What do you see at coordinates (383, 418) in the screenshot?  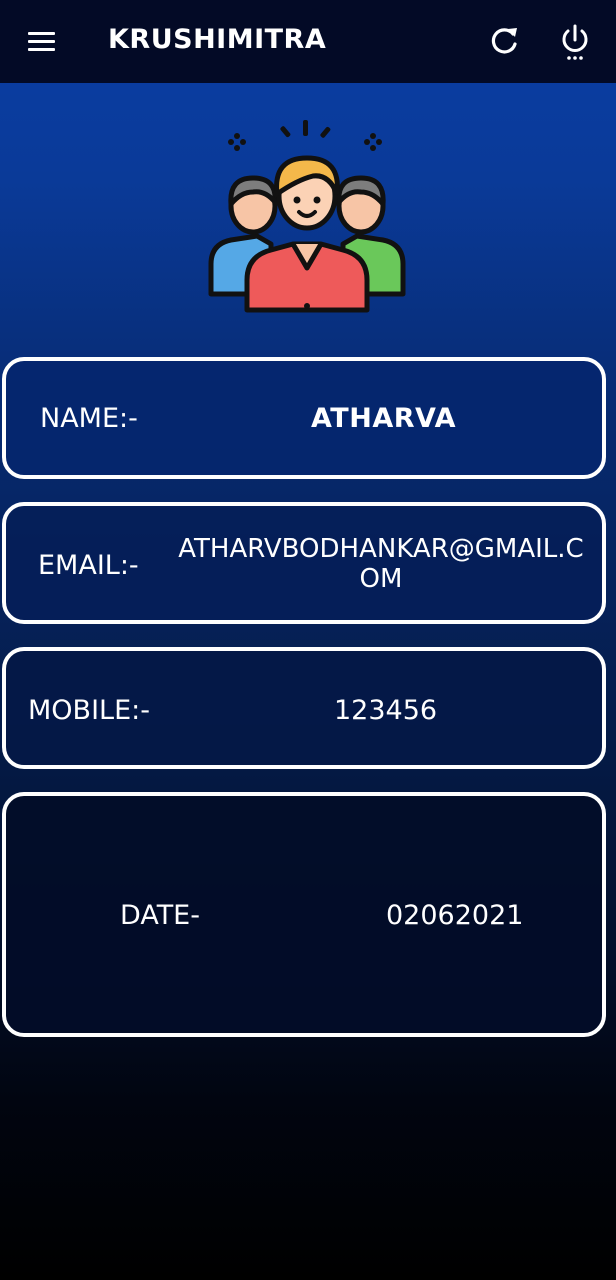 I see `name-value: ATHARVA` at bounding box center [383, 418].